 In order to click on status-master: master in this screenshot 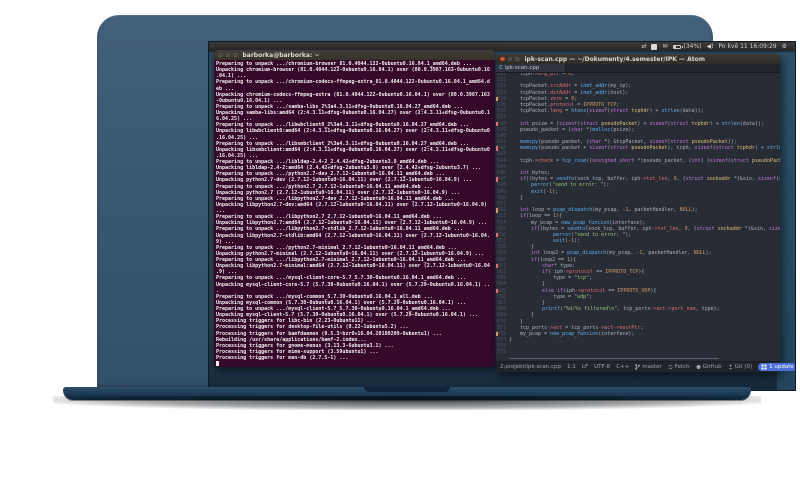, I will do `click(648, 367)`.